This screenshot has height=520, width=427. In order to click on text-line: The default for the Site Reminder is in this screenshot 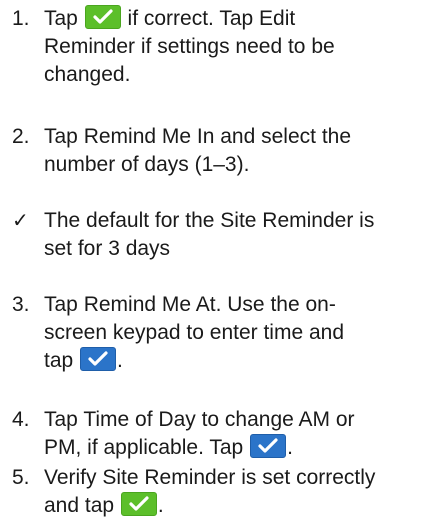, I will do `click(209, 221)`.